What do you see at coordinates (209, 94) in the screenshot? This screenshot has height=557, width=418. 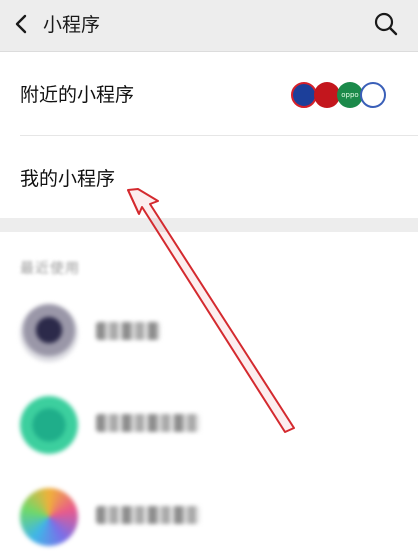 I see `nearby-mini-programs-row: 附近的小程序 oppo` at bounding box center [209, 94].